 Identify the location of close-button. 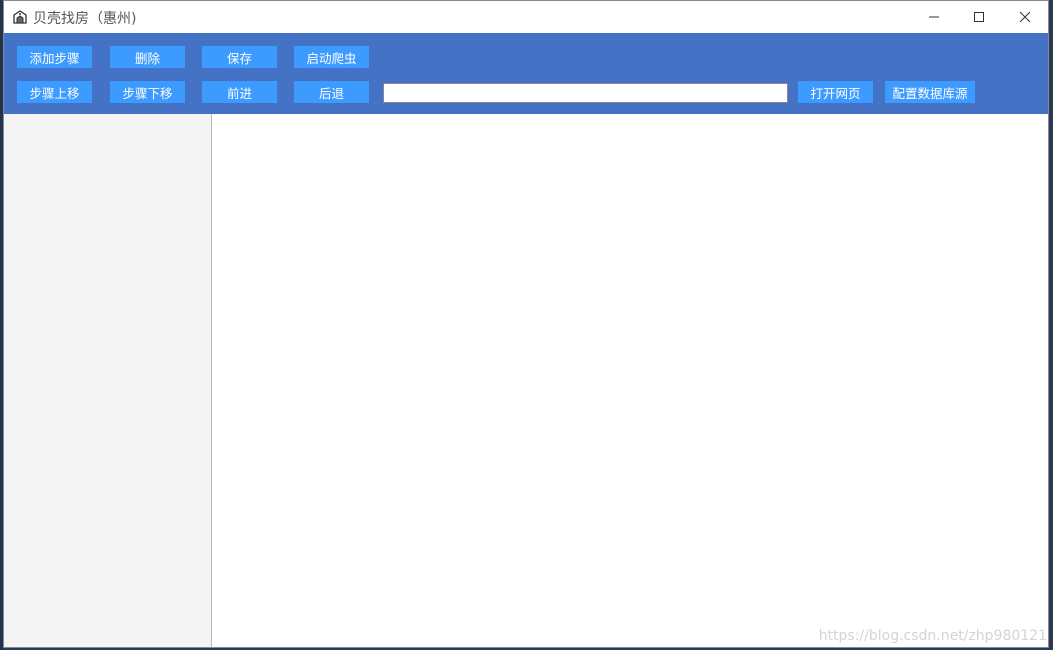
(1025, 17).